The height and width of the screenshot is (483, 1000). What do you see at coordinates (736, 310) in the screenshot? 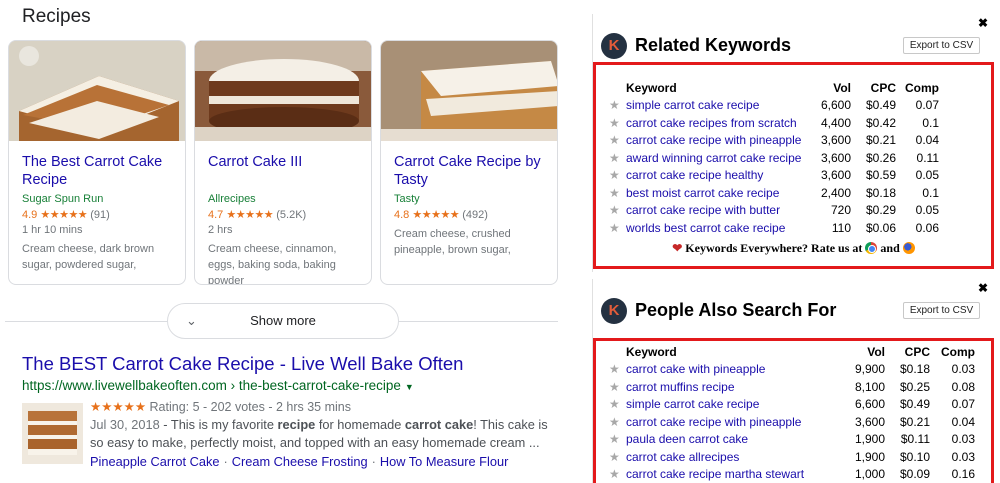
I see `panel-title: People Also Search For` at bounding box center [736, 310].